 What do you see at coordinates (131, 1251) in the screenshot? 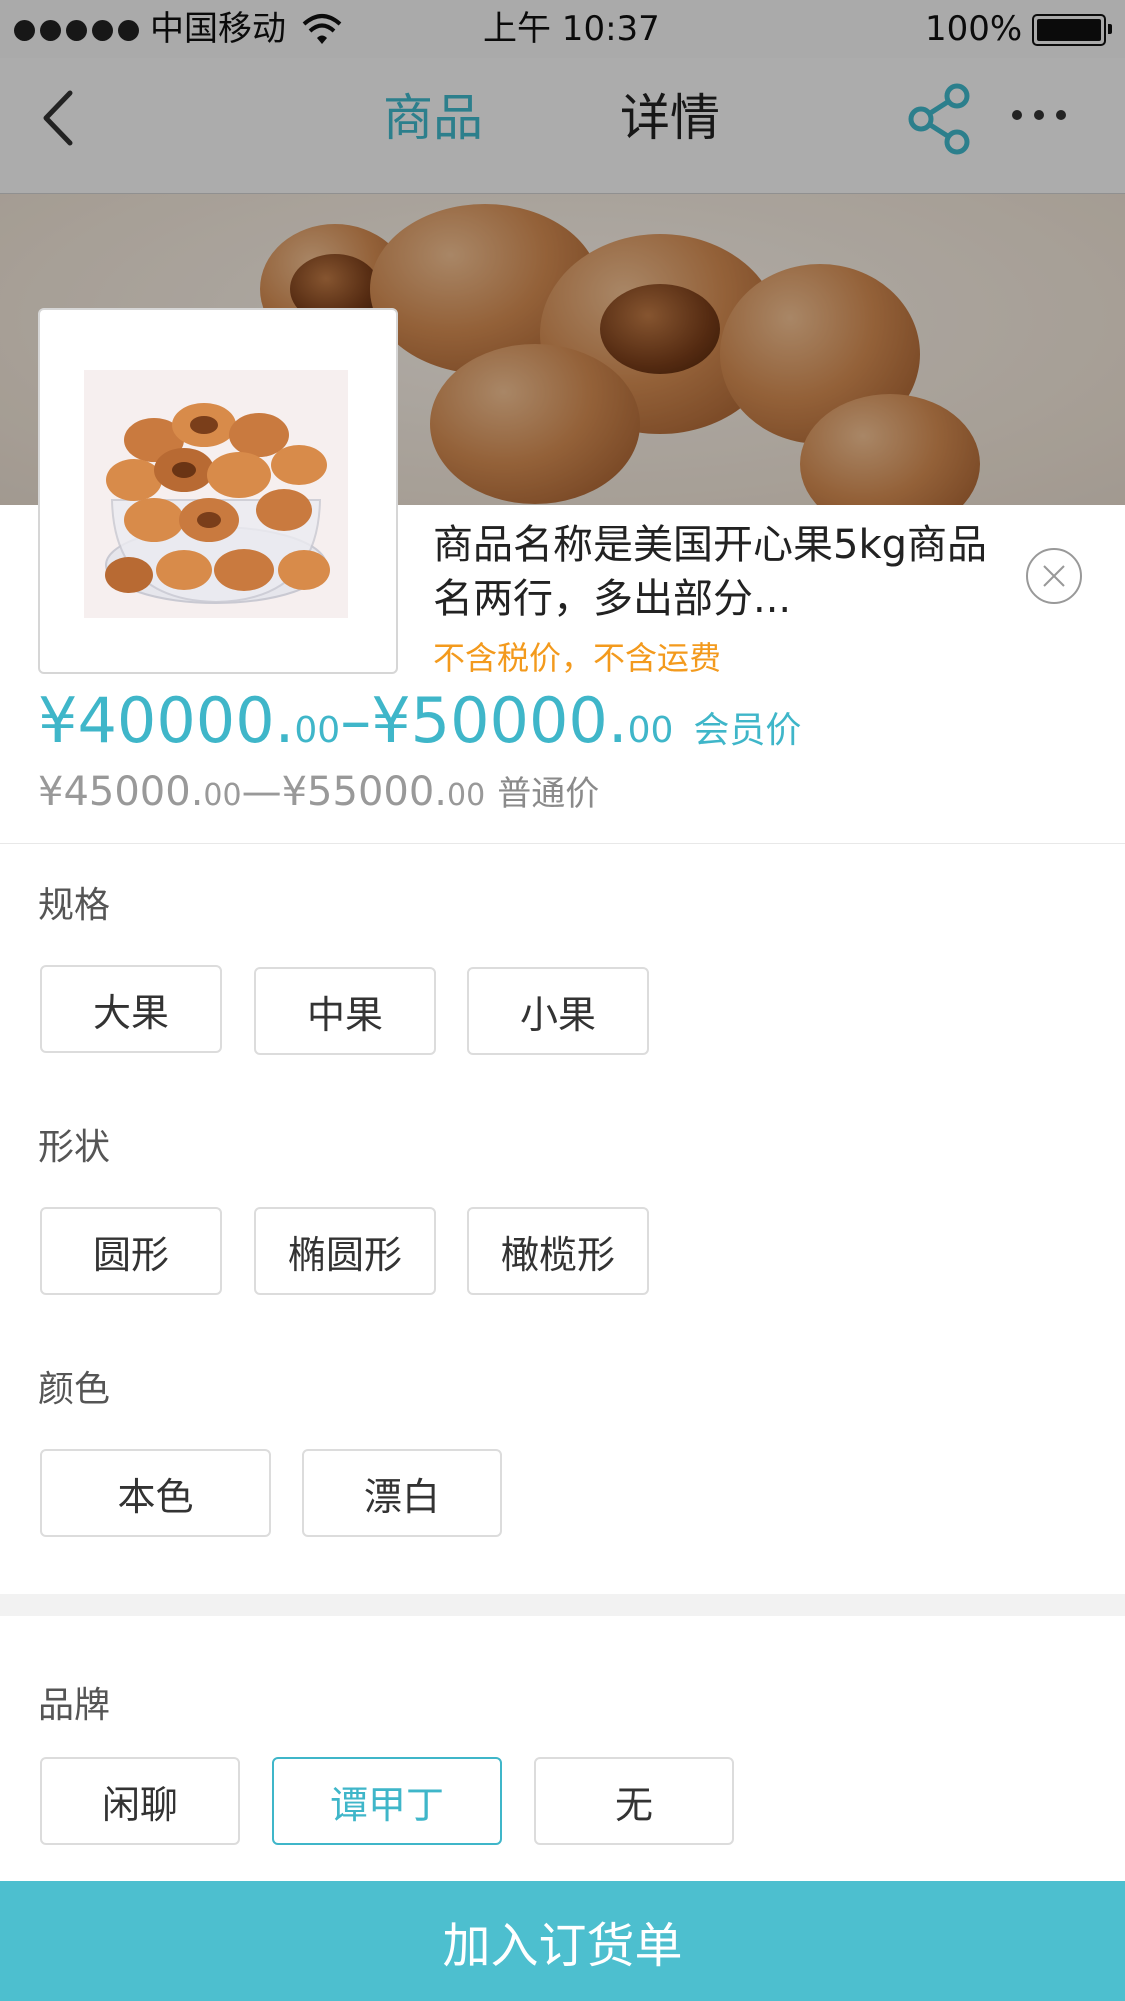
I see `option-shape-round: 圆形` at bounding box center [131, 1251].